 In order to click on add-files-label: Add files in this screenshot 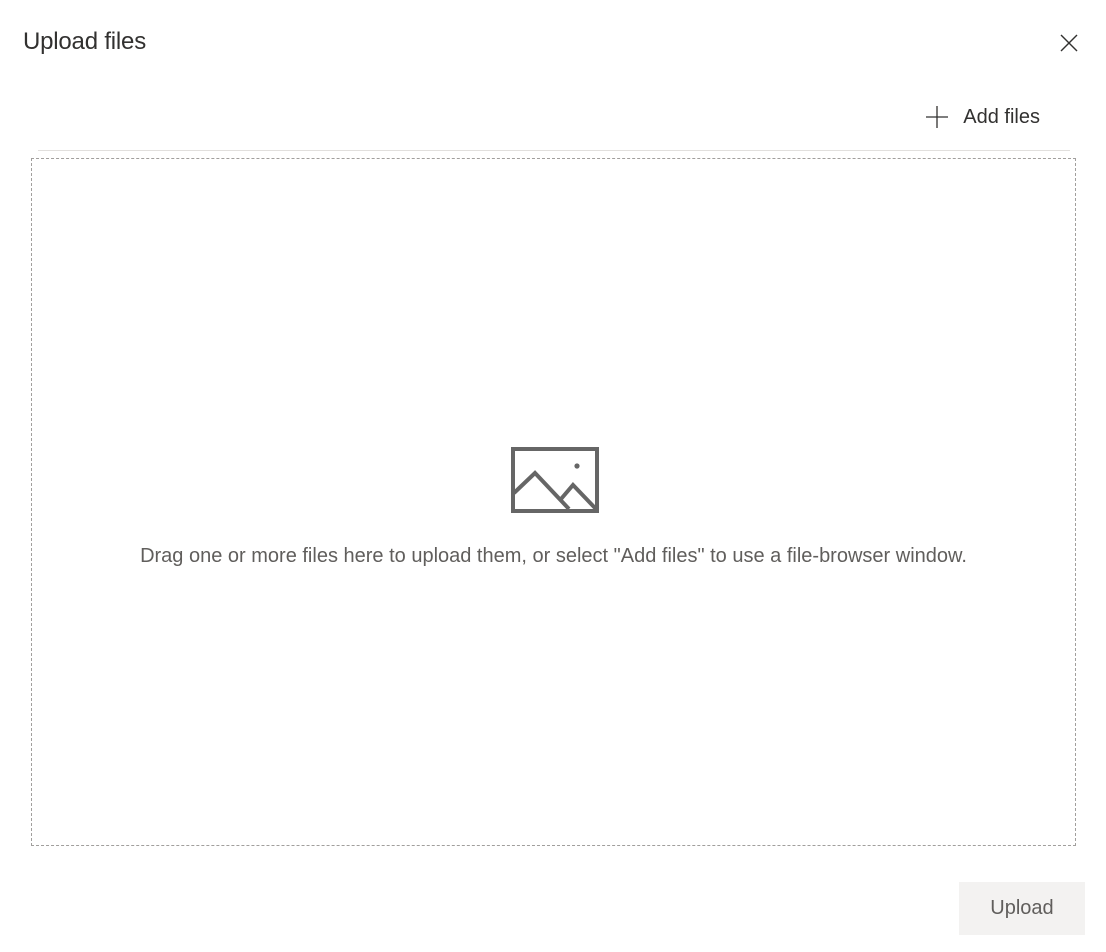, I will do `click(1001, 116)`.